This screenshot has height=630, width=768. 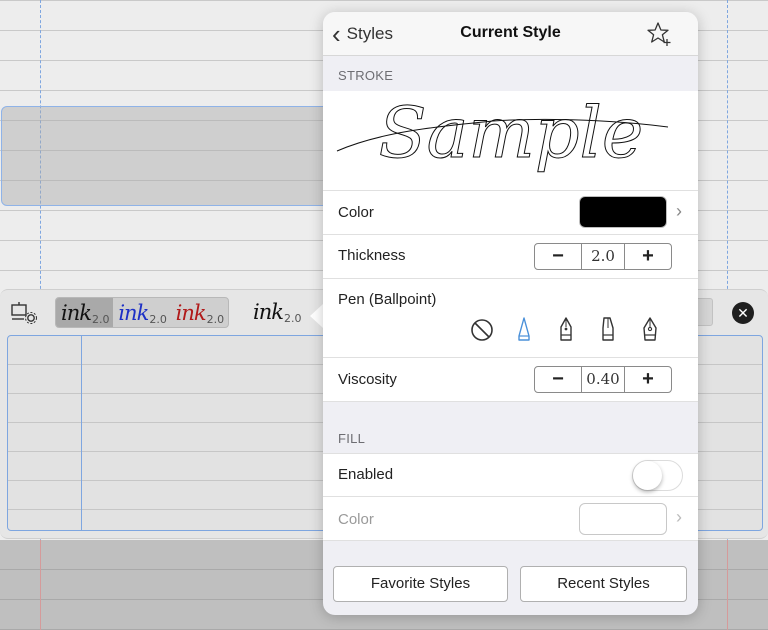 I want to click on stroke-sample-preview: Sample, so click(x=510, y=141).